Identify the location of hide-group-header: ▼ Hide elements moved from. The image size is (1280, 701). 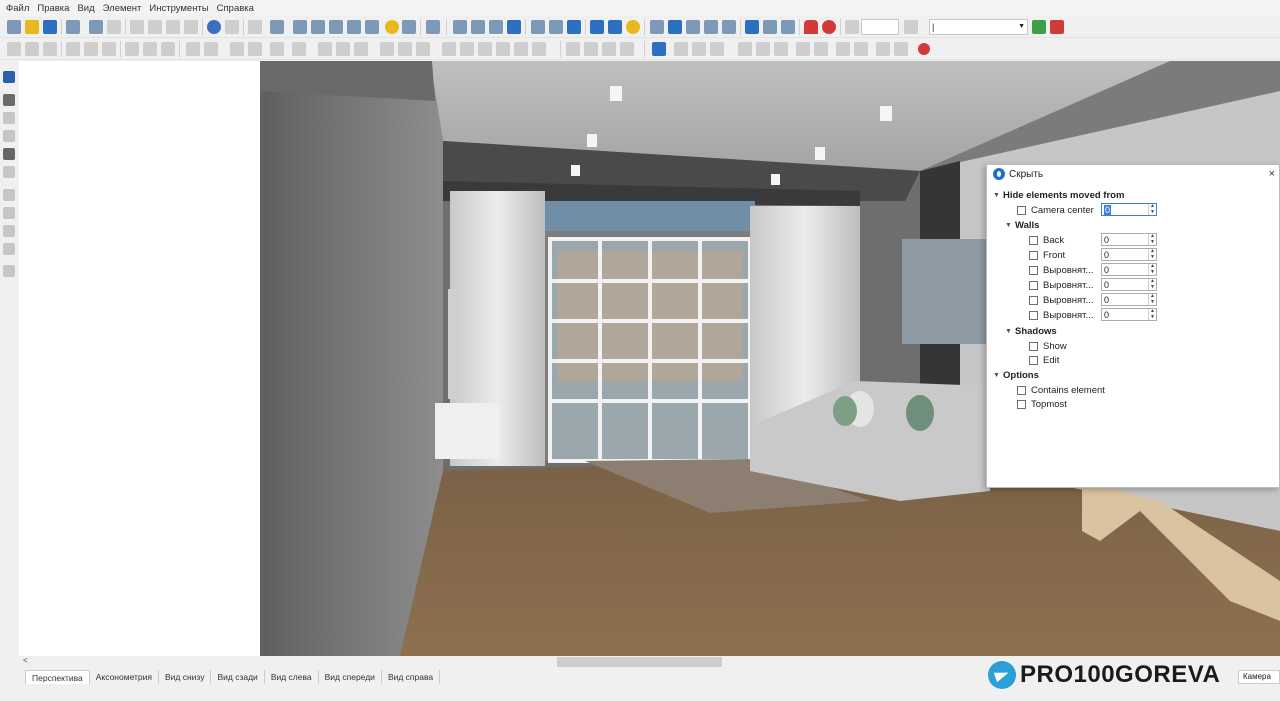
(1058, 195).